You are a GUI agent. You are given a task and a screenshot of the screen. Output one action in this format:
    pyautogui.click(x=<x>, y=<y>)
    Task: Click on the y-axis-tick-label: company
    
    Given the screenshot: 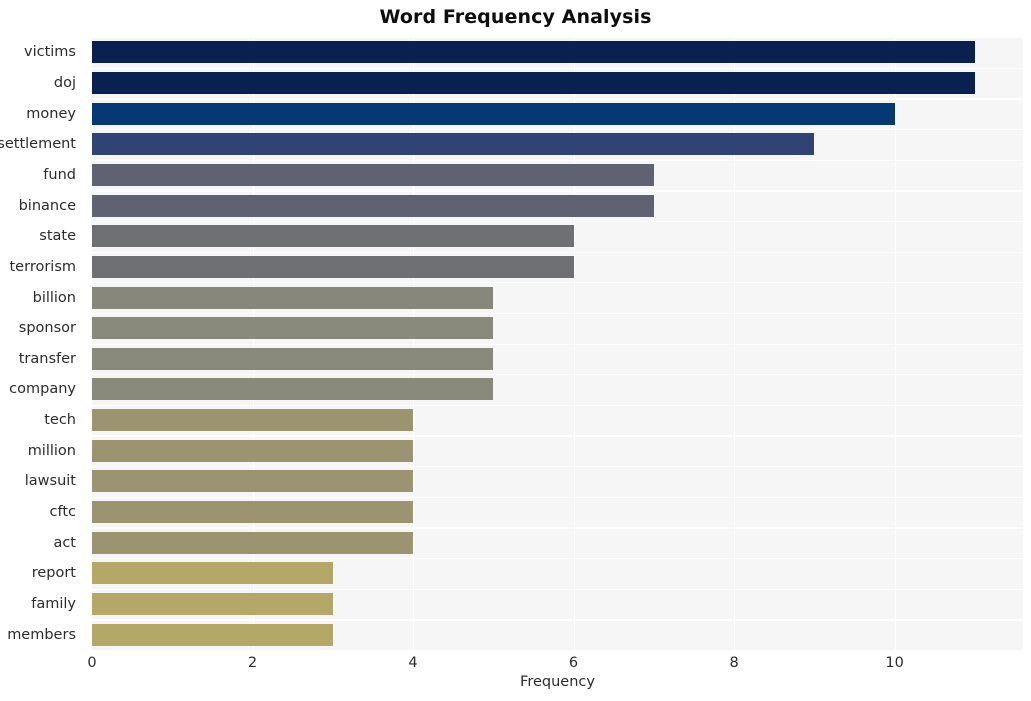 What is the action you would take?
    pyautogui.click(x=42, y=389)
    